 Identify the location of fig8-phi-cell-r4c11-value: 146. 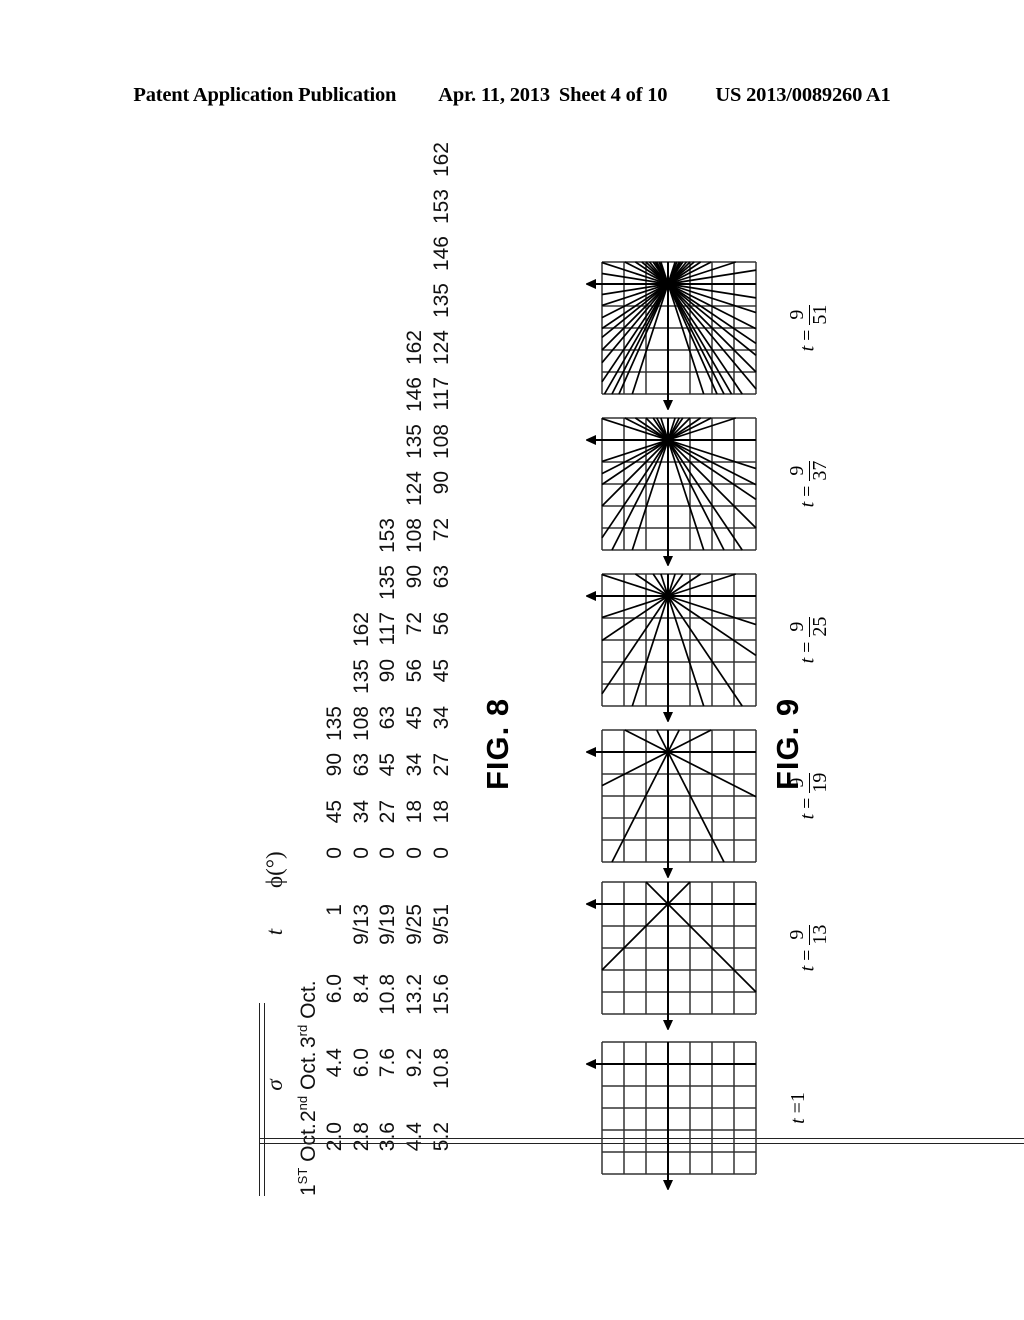
(414, 395).